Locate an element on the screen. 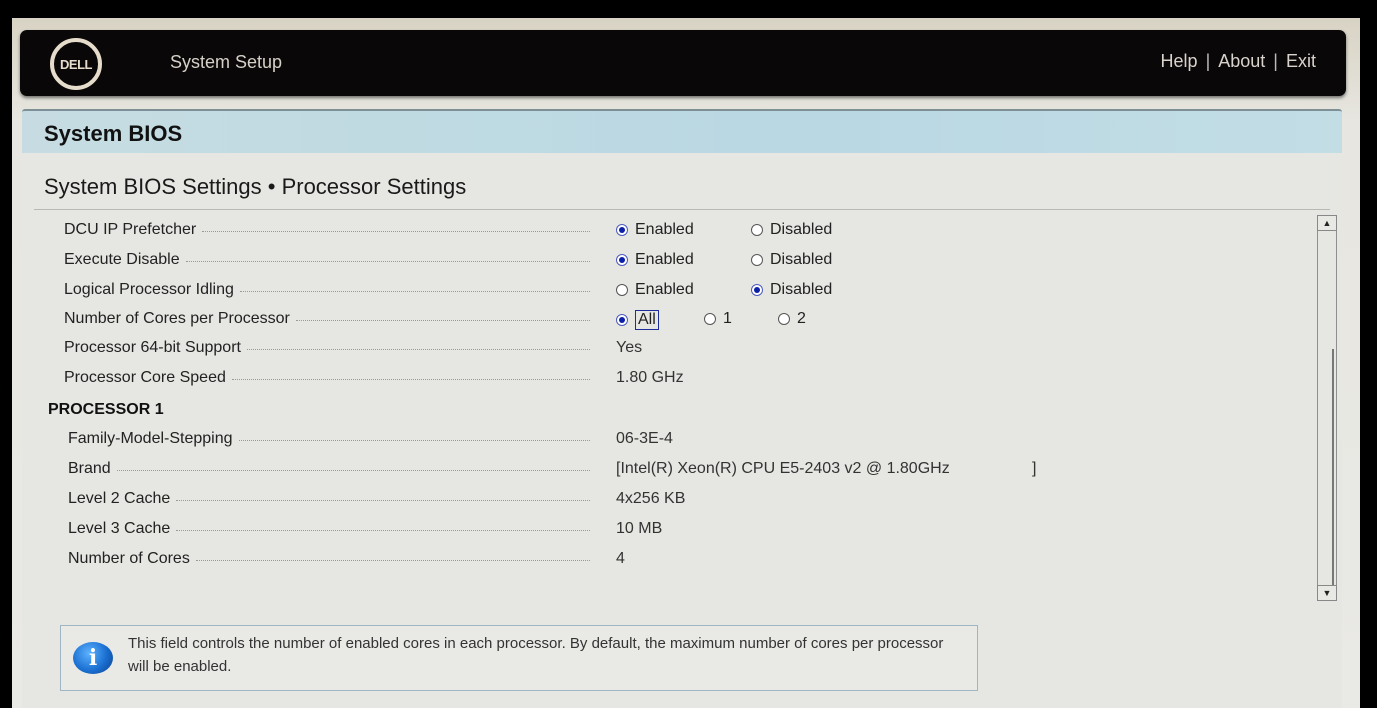  setting-row-dcu-ip-prefetcher: DCU IP Prefetcher Enabled Disabled is located at coordinates (622, 232).